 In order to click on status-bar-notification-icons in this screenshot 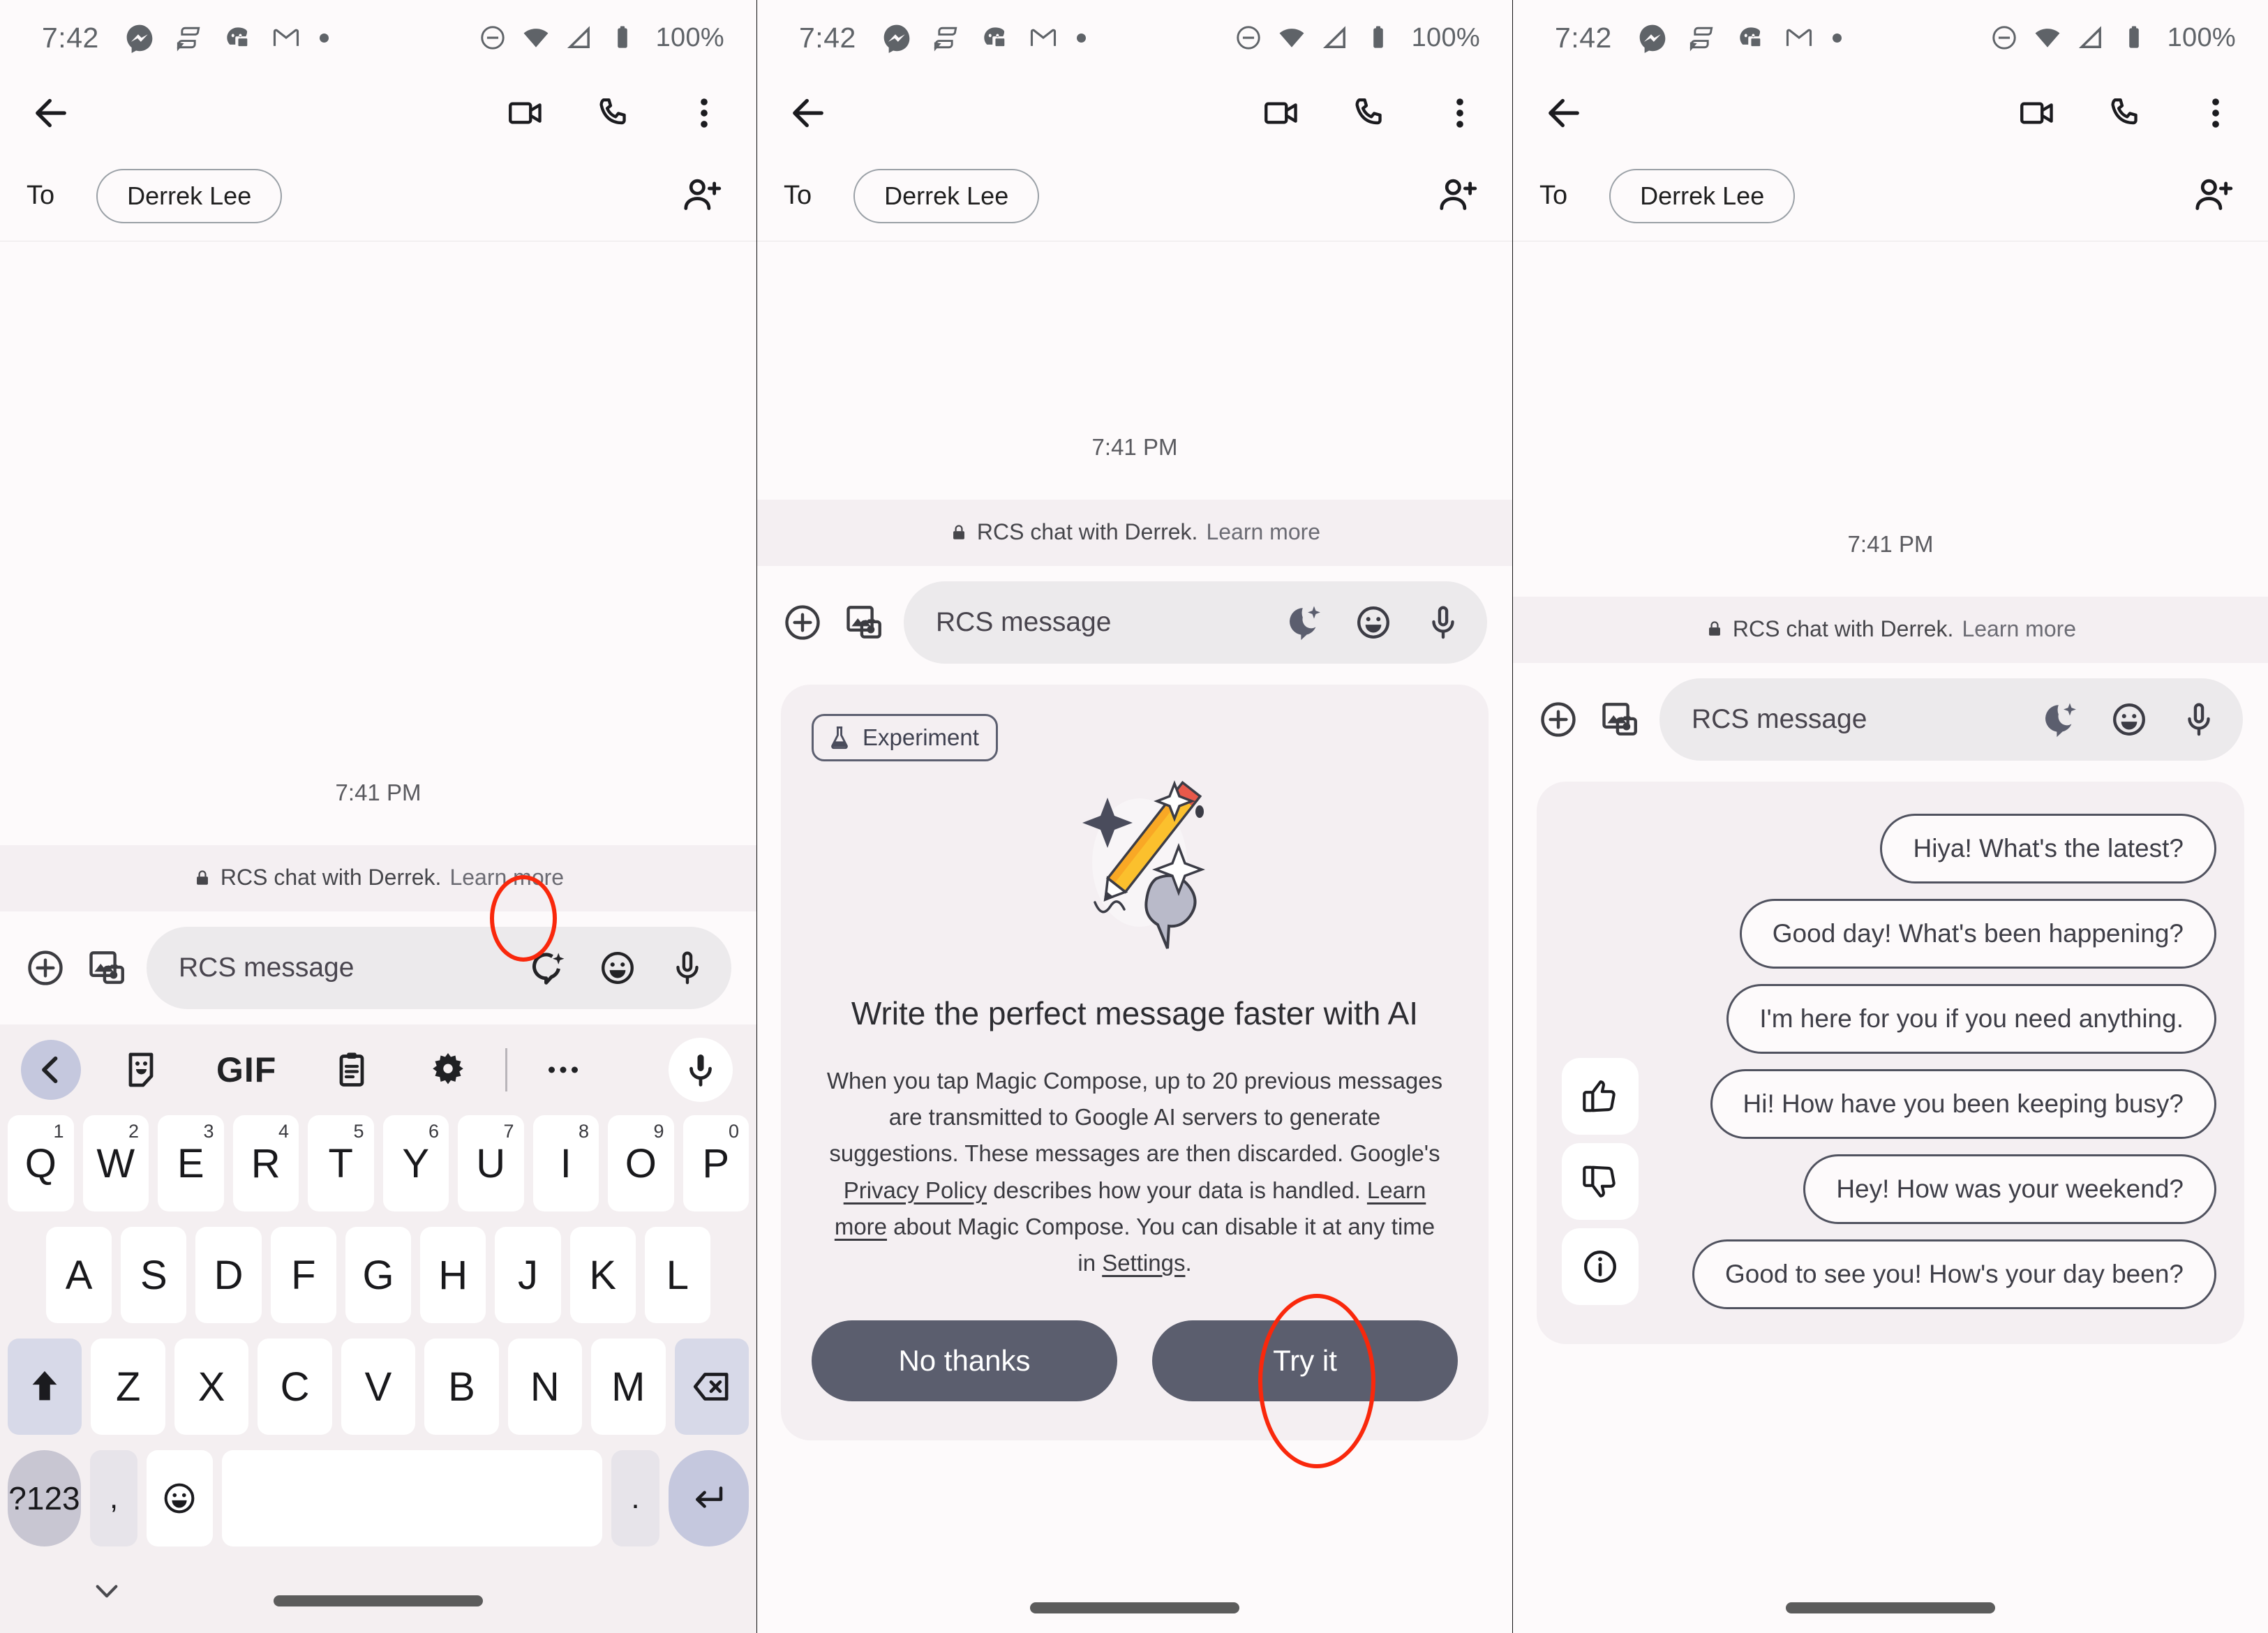, I will do `click(227, 37)`.